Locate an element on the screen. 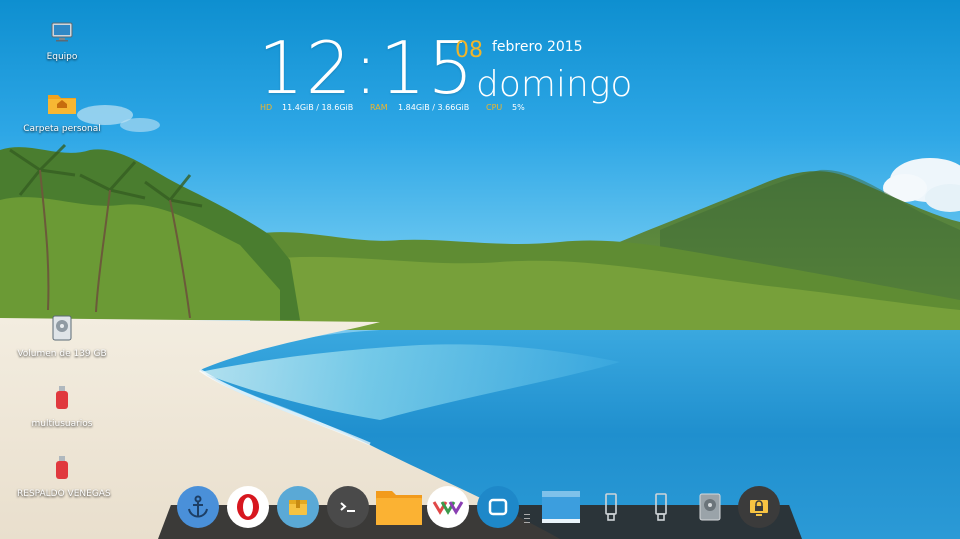 The width and height of the screenshot is (960, 539). screenshot-icon is located at coordinates (498, 507).